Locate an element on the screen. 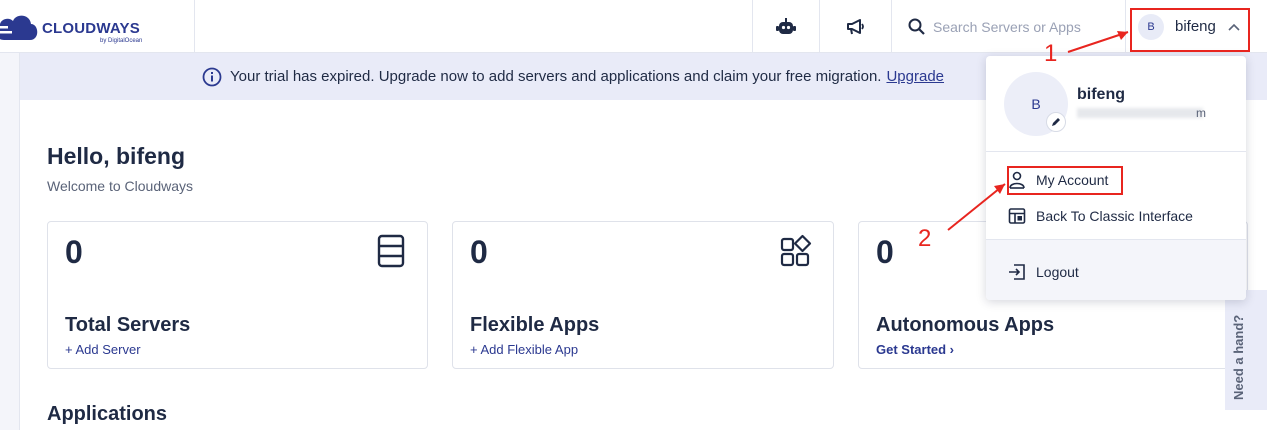 This screenshot has height=430, width=1267. menu-item-logout: Logout is located at coordinates (1116, 272).